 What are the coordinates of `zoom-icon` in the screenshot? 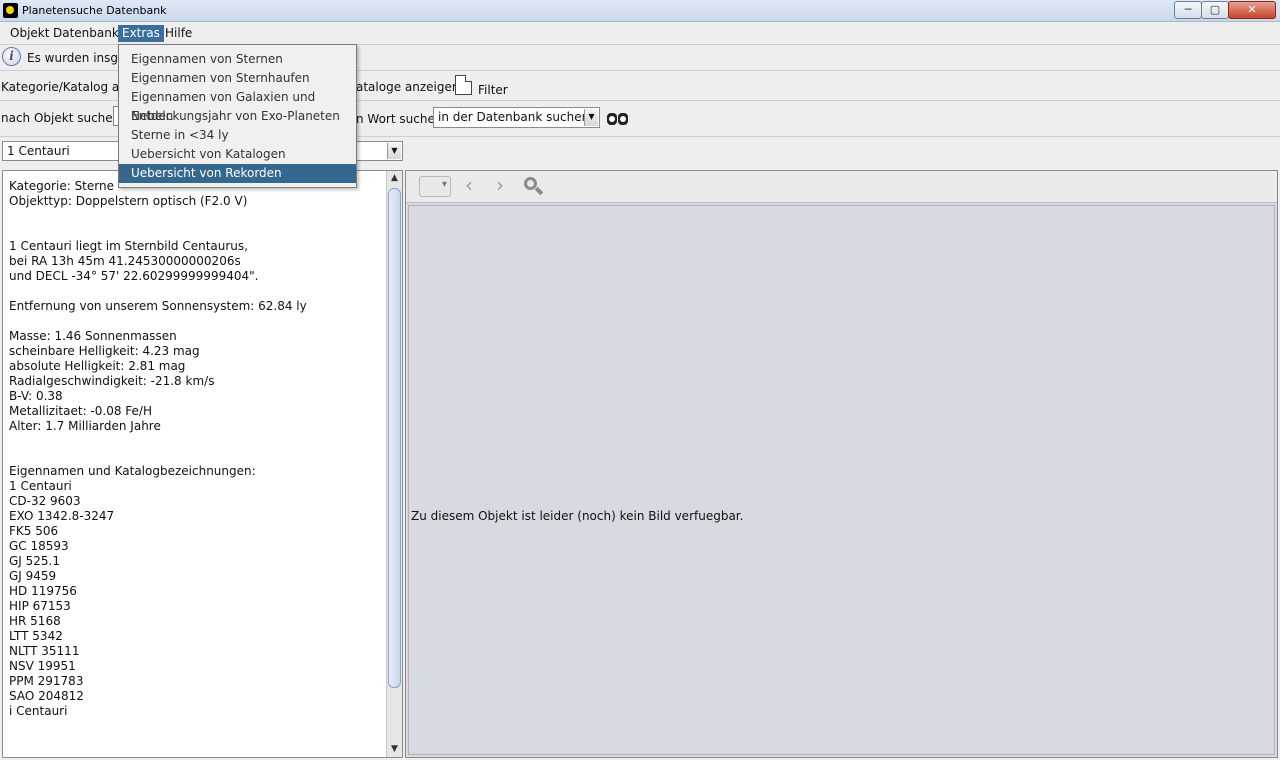 It's located at (534, 187).